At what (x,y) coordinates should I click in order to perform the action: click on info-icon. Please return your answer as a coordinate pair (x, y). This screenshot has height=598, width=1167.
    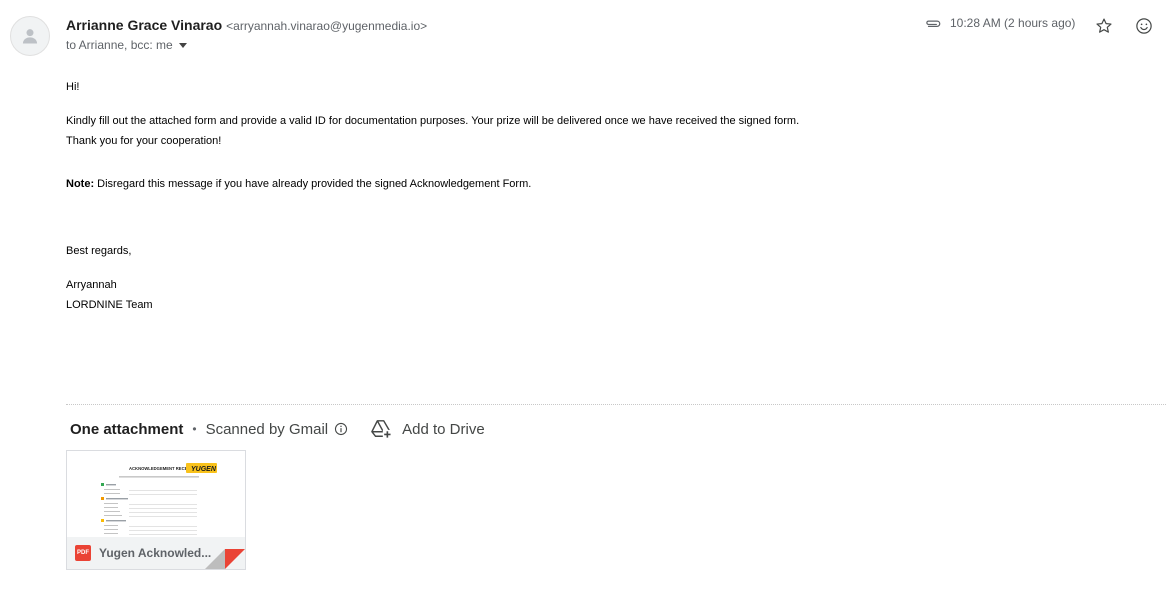
    Looking at the image, I should click on (341, 429).